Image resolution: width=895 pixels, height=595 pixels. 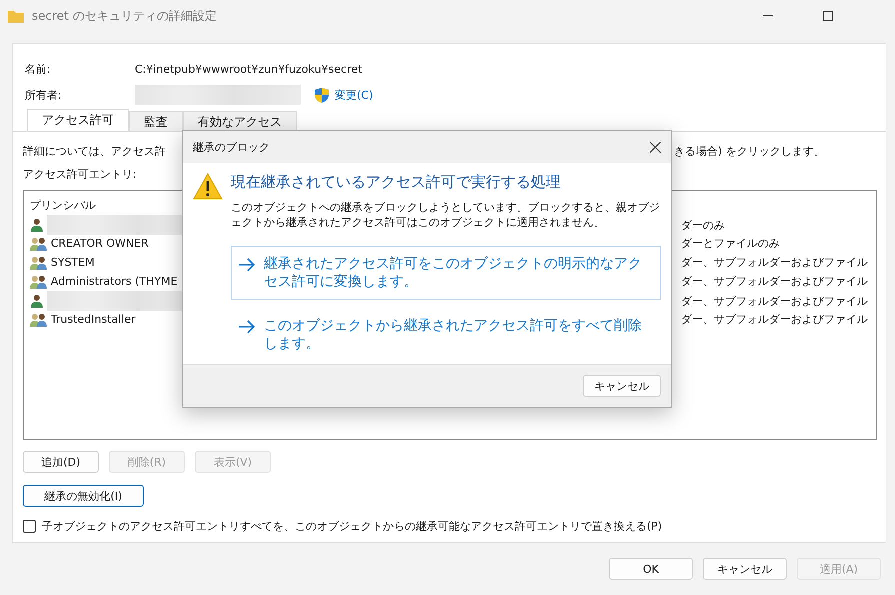 What do you see at coordinates (730, 243) in the screenshot?
I see `applies-to-cell: ダーとファイルのみ` at bounding box center [730, 243].